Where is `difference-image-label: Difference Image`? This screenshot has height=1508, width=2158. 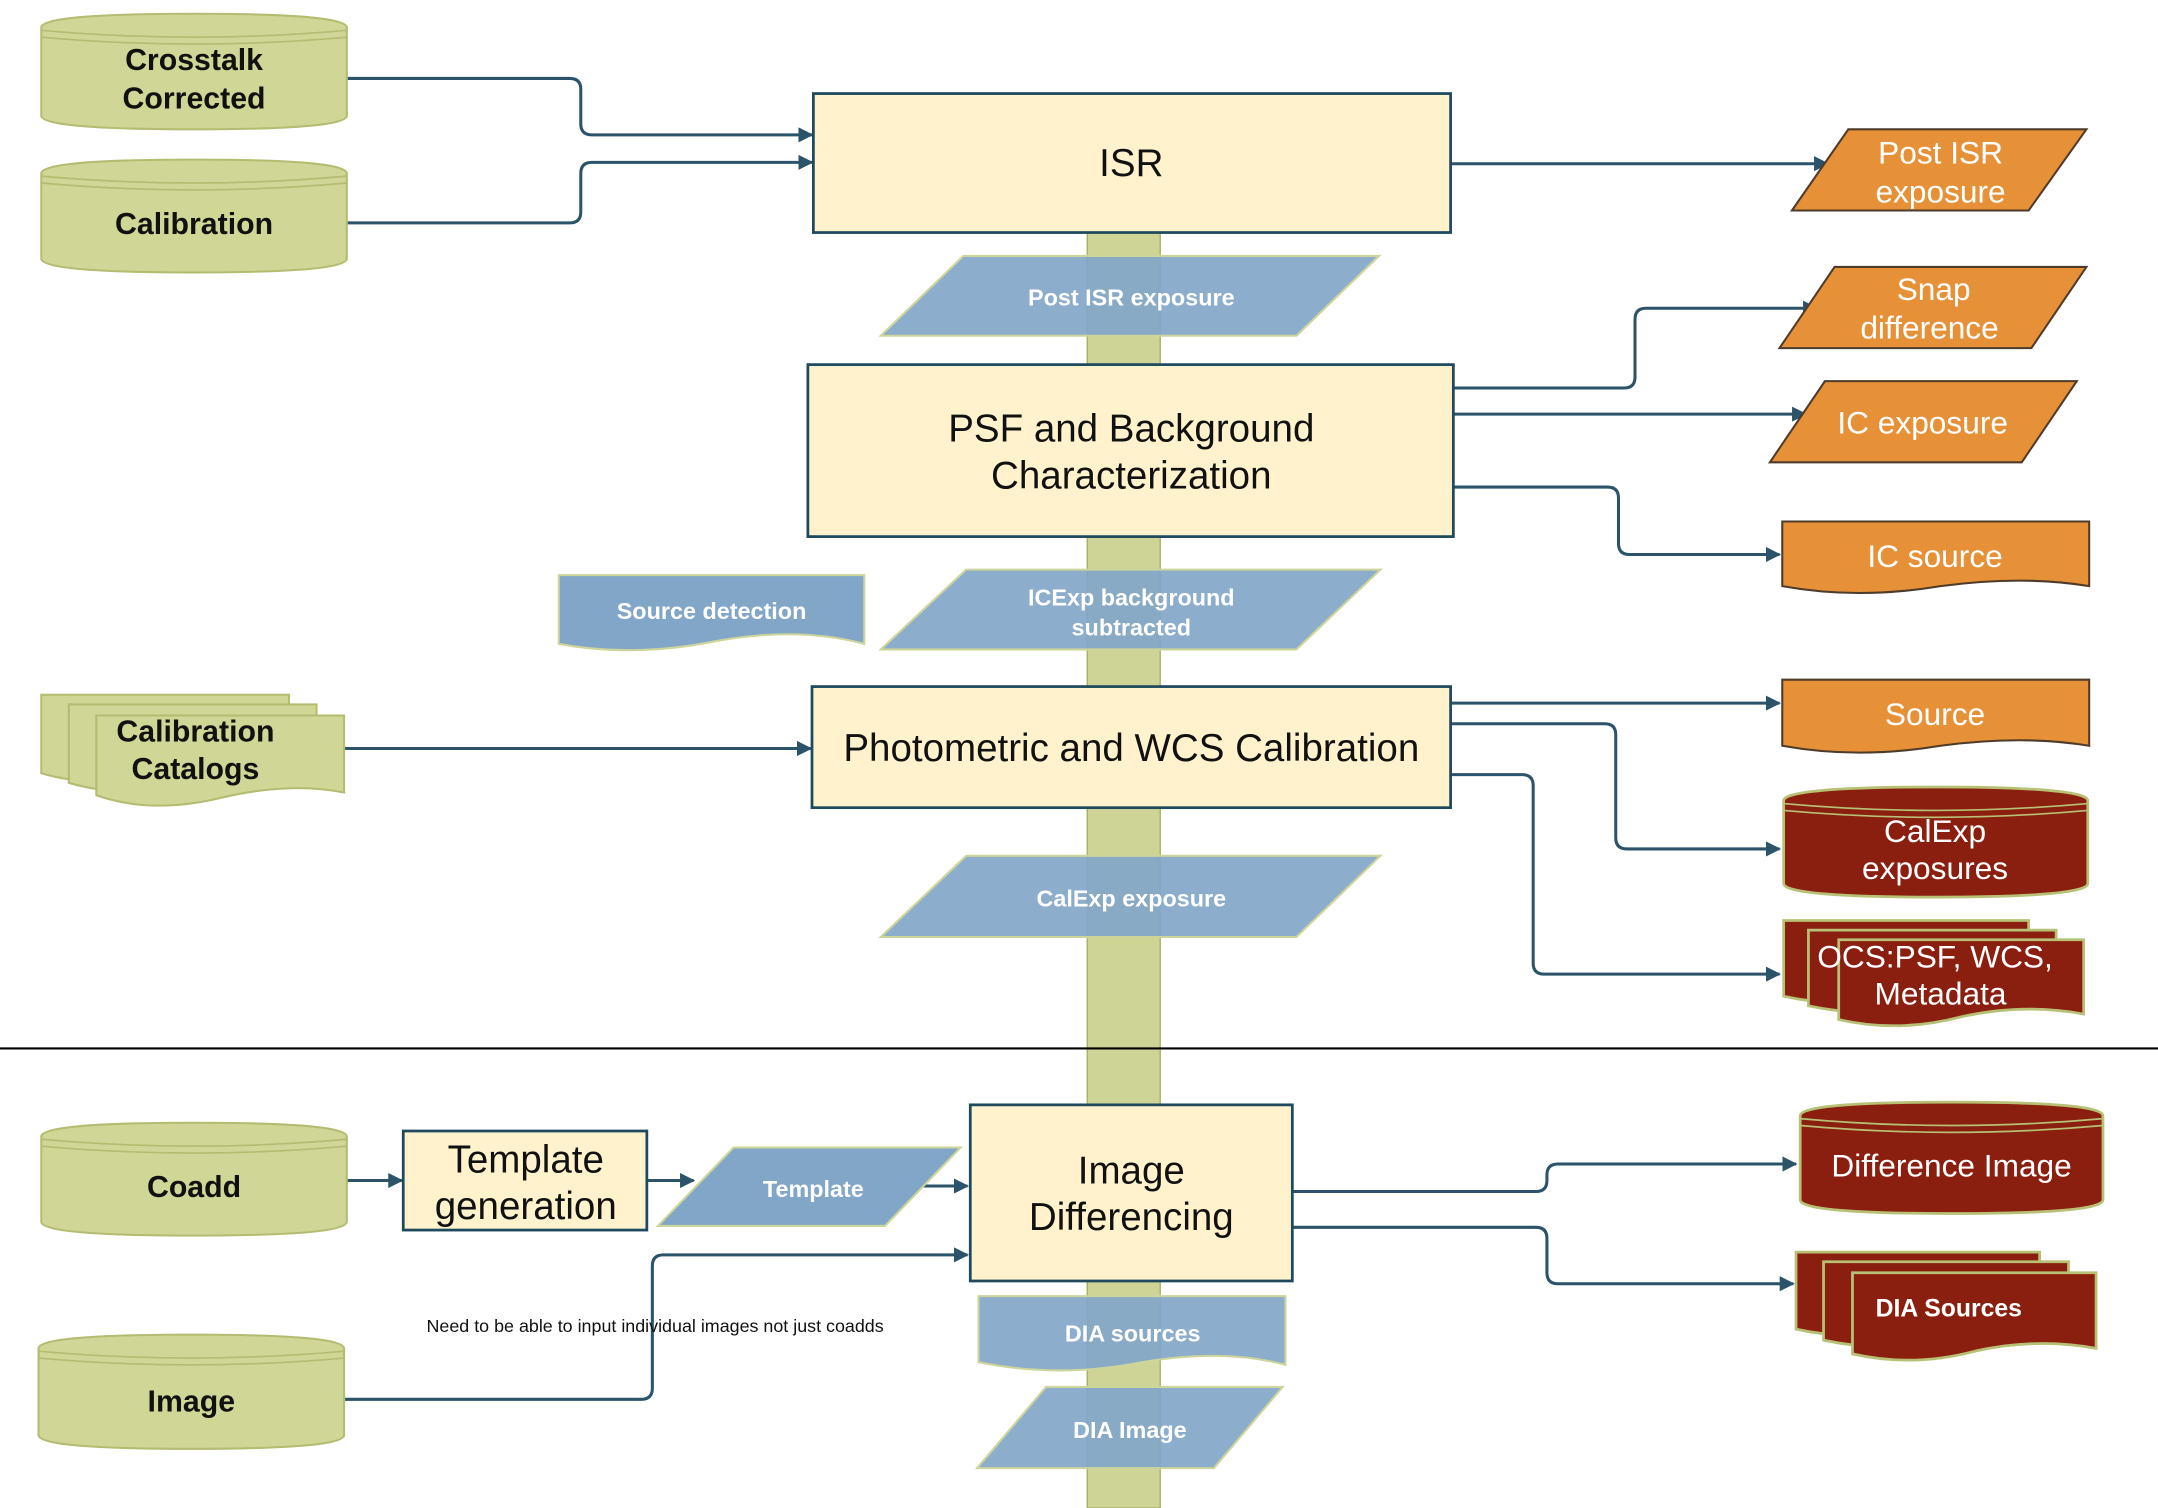
difference-image-label: Difference Image is located at coordinates (1951, 1165).